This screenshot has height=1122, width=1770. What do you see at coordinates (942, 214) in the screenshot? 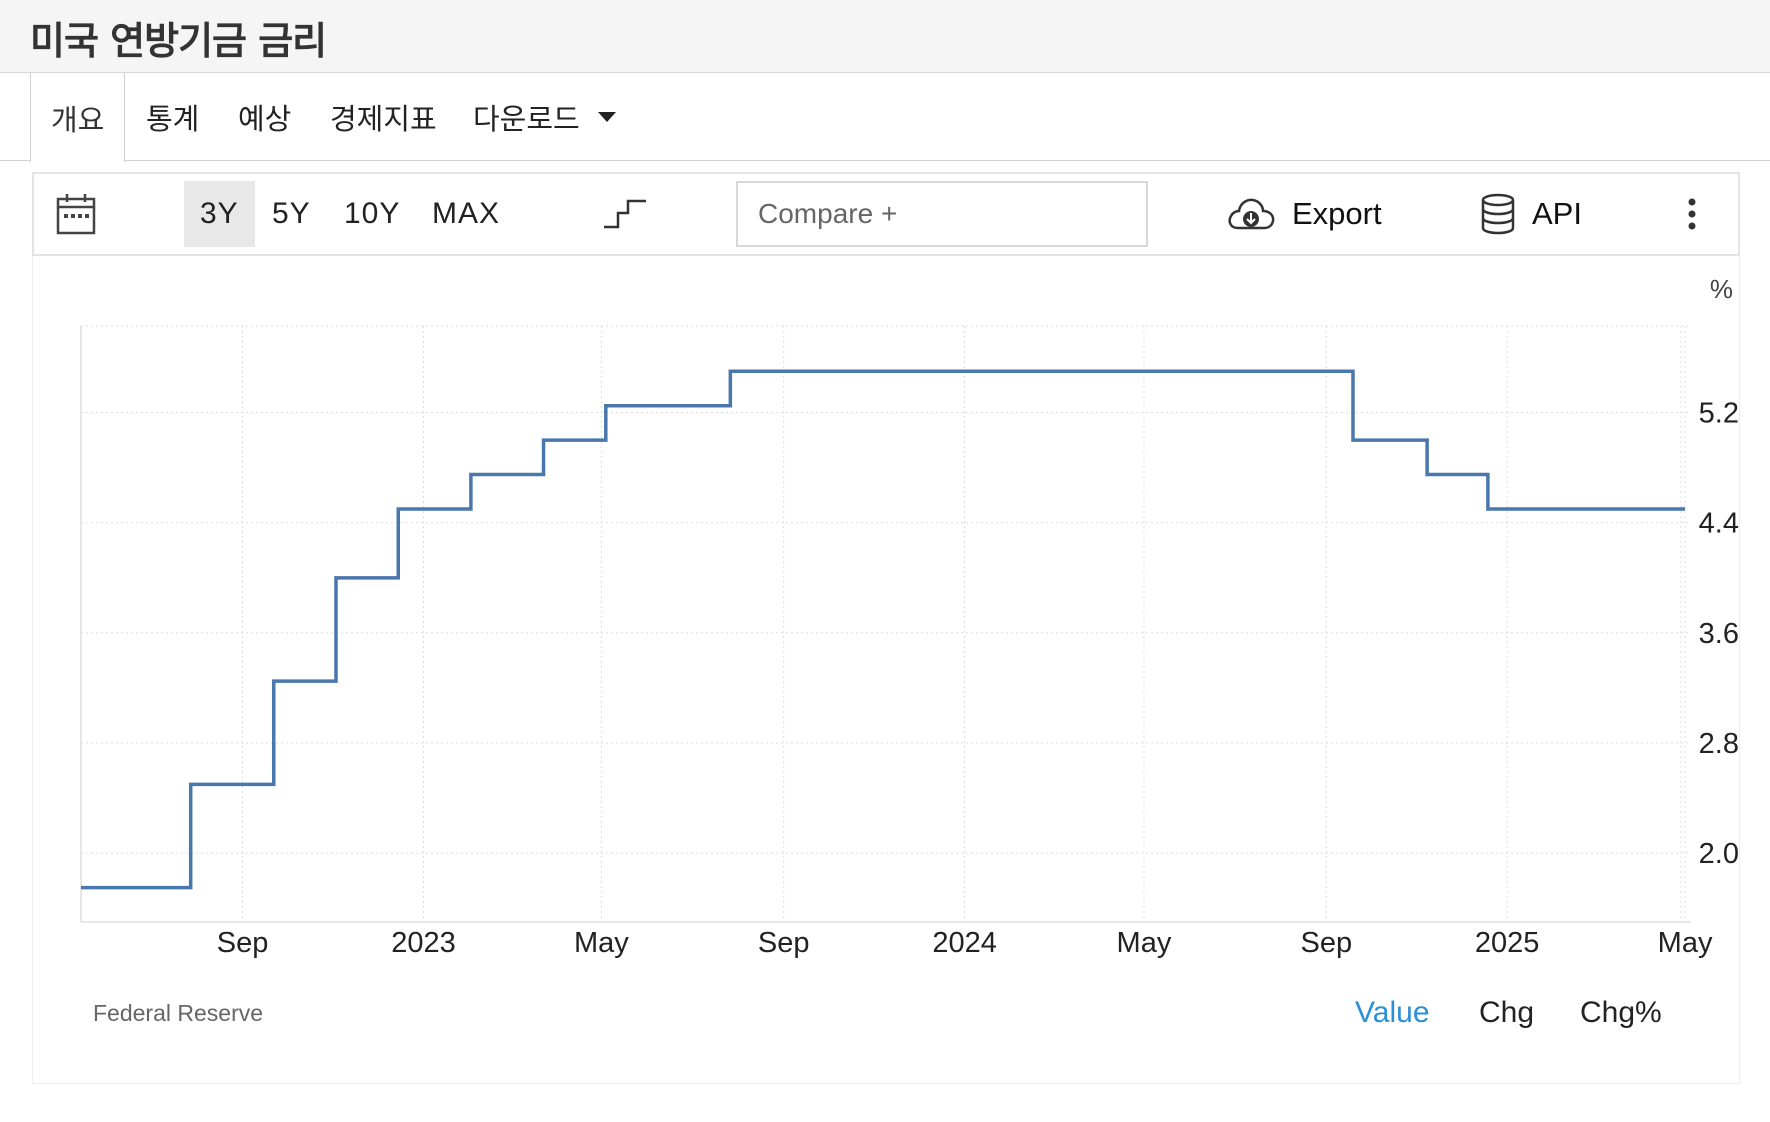
I see `compare-input` at bounding box center [942, 214].